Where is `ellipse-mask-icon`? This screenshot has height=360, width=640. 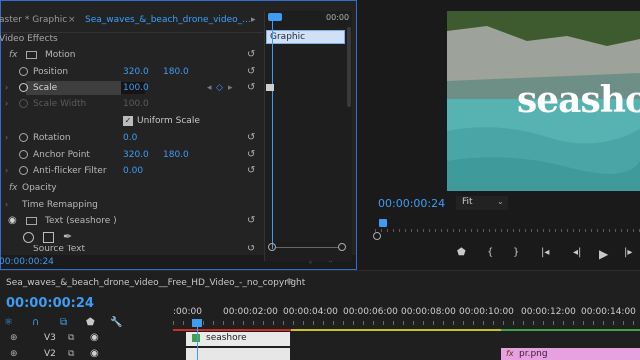 ellipse-mask-icon is located at coordinates (28, 237).